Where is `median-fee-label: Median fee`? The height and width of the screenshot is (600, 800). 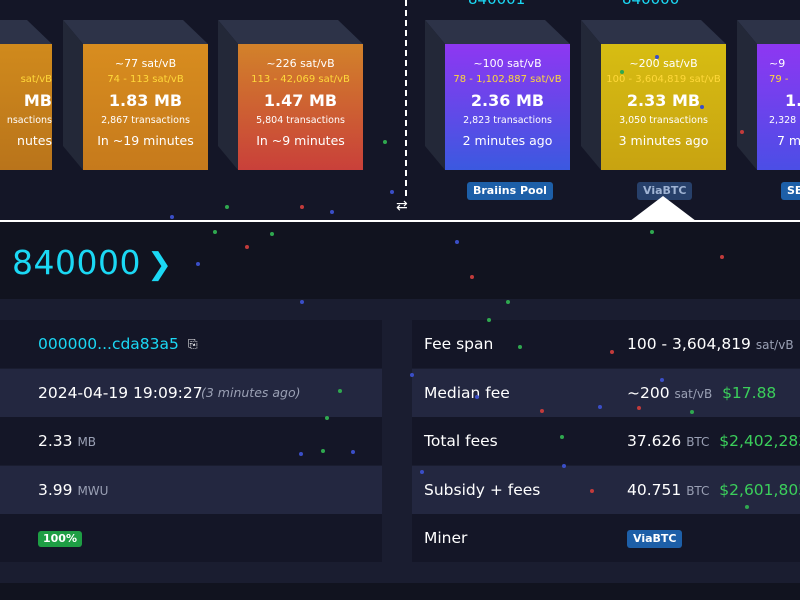
median-fee-label: Median fee is located at coordinates (467, 393).